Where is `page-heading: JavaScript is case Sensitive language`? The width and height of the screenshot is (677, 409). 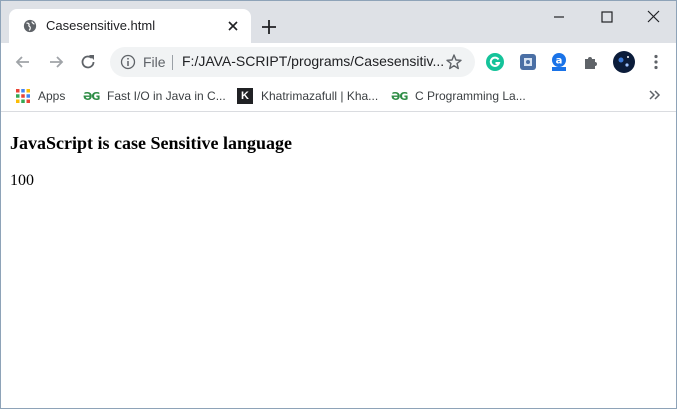 page-heading: JavaScript is case Sensitive language is located at coordinates (151, 143).